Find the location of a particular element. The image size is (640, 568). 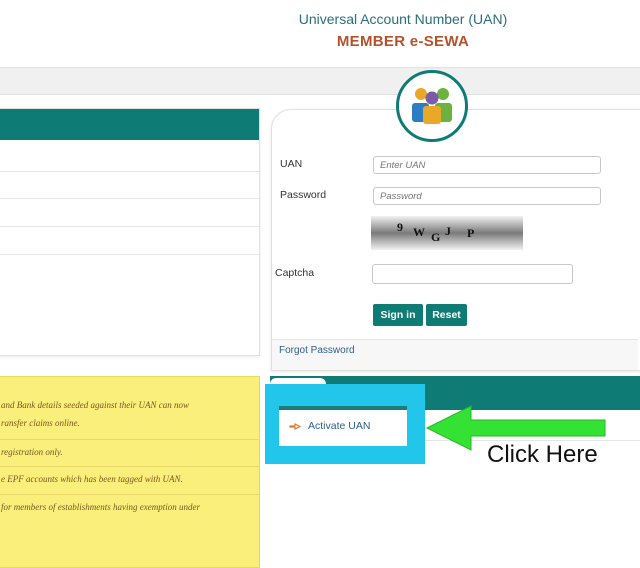

notice-line: registration only. is located at coordinates (32, 452).